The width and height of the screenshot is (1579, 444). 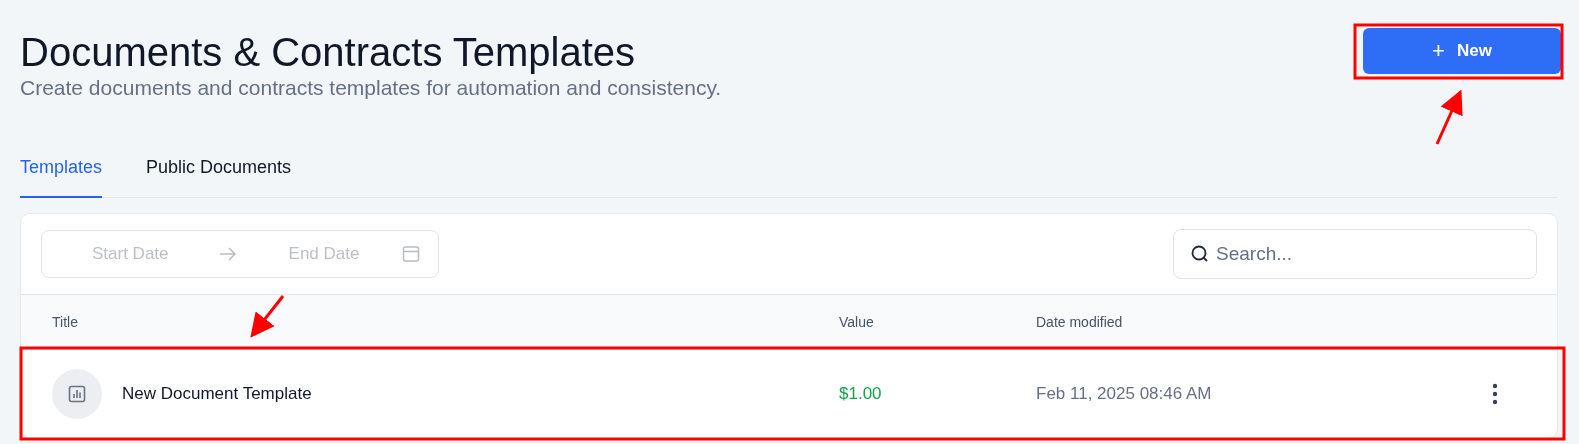 I want to click on column-header: Date modified, so click(x=1080, y=322).